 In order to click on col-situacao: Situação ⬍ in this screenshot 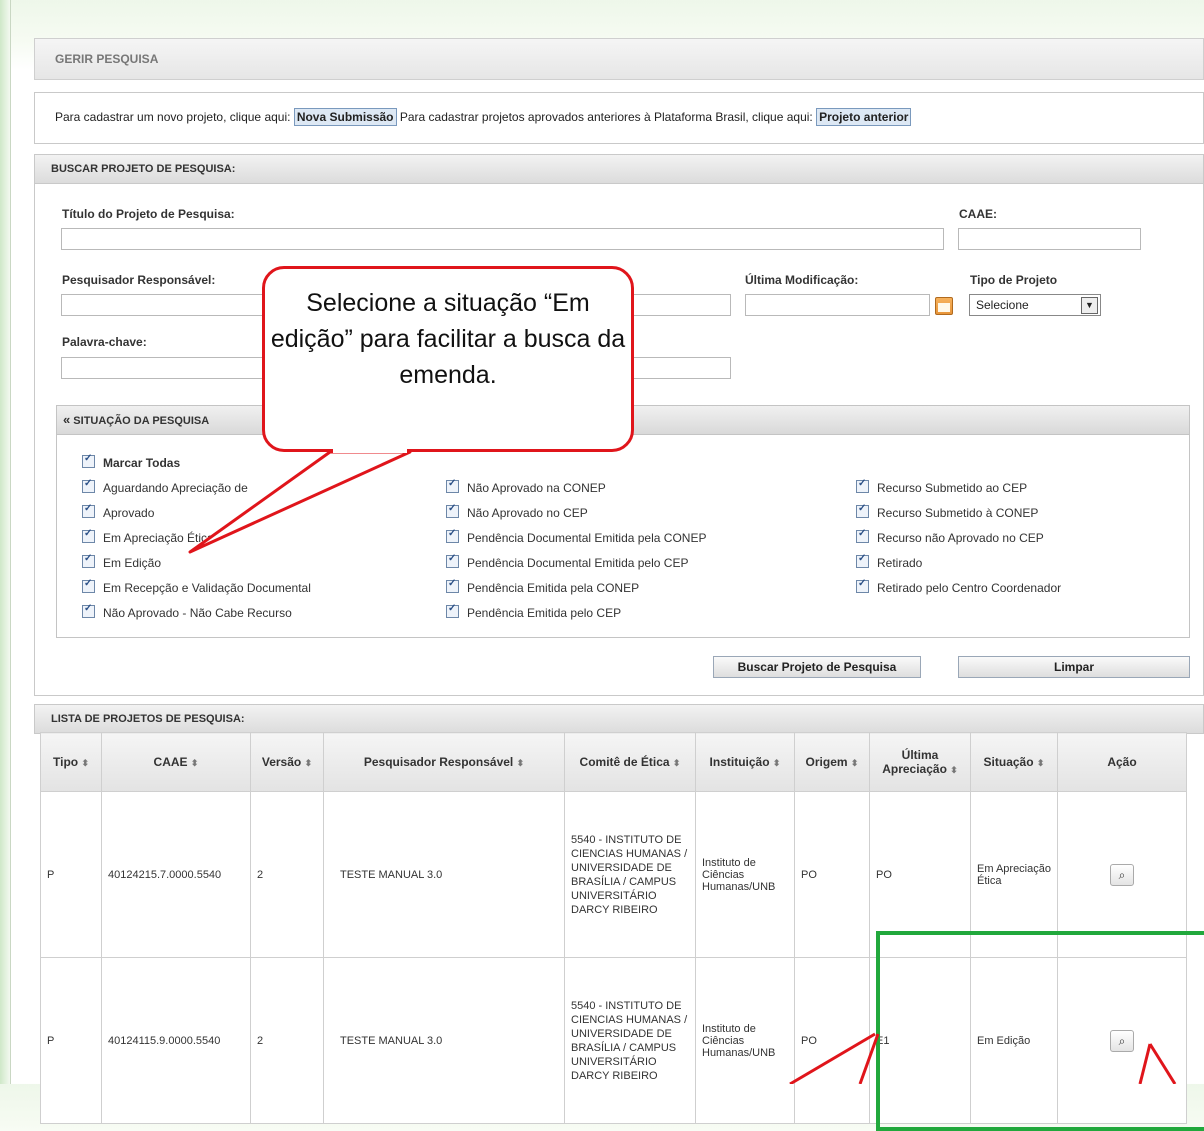, I will do `click(1014, 762)`.